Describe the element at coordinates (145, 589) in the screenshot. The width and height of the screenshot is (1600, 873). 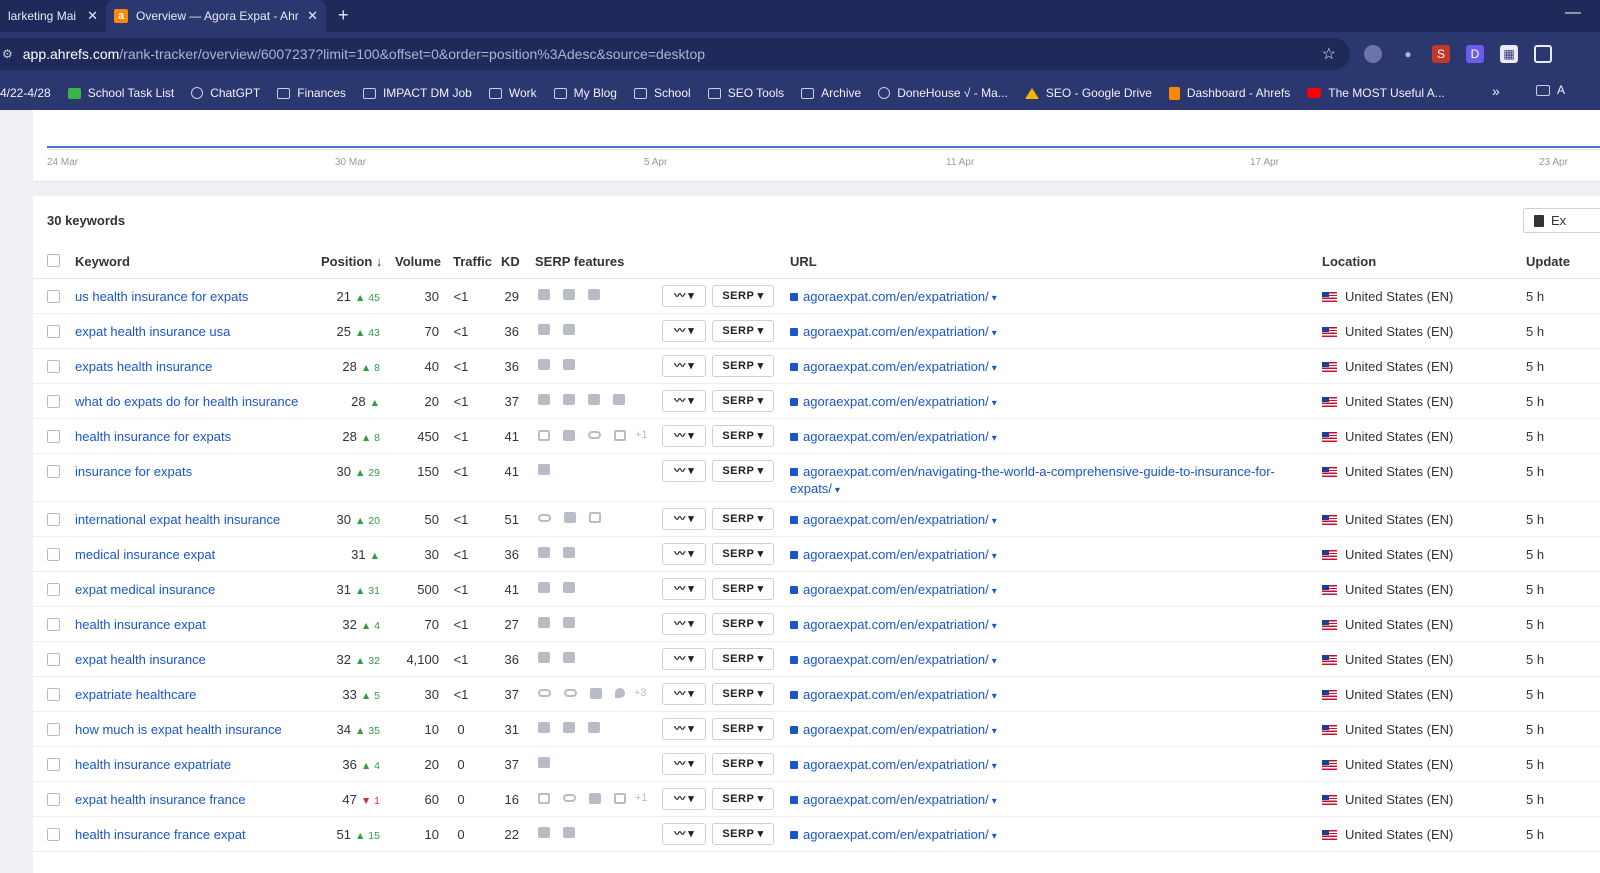
I see `keyword-link: expat medical insurance` at that location.